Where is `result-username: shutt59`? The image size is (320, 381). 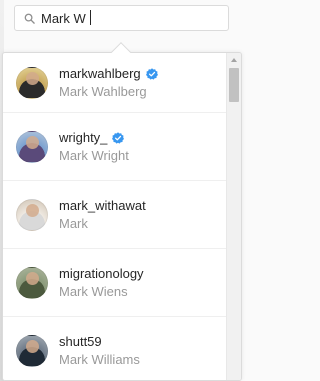 result-username: shutt59 is located at coordinates (80, 341).